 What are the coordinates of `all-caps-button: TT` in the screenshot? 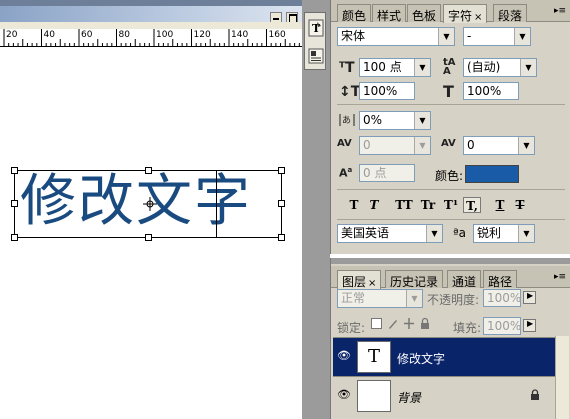 It's located at (404, 205).